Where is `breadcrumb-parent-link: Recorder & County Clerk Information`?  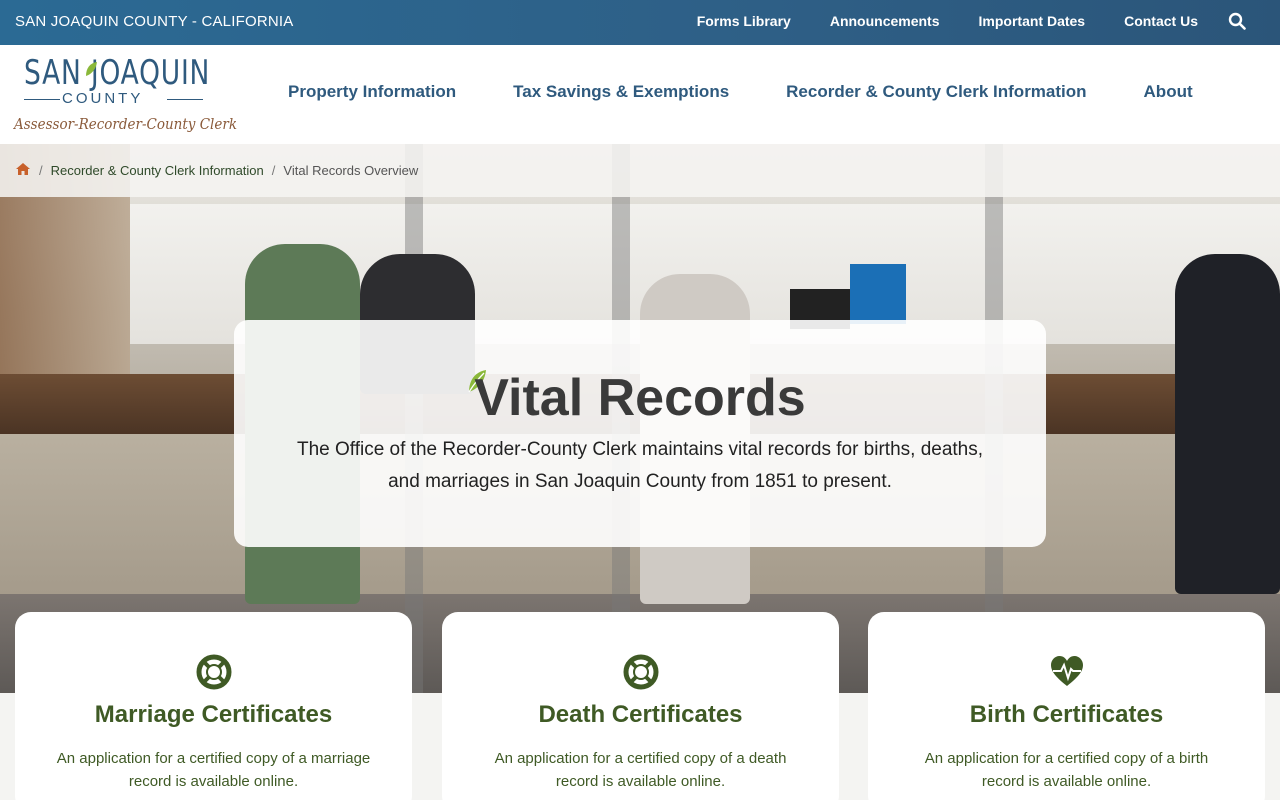
breadcrumb-parent-link: Recorder & County Clerk Information is located at coordinates (157, 170).